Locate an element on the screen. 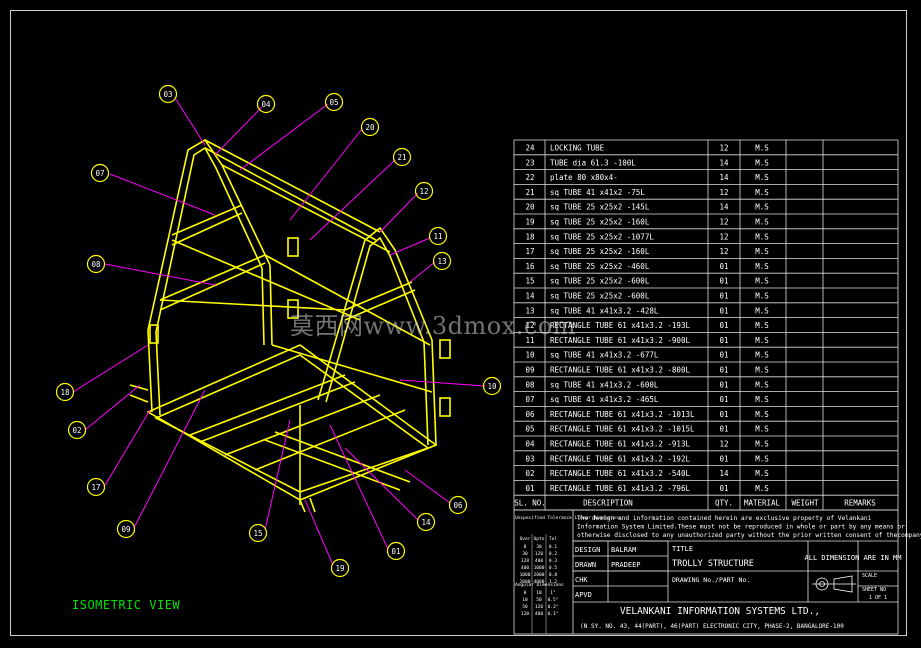  bom-sl: 02 is located at coordinates (529, 473).